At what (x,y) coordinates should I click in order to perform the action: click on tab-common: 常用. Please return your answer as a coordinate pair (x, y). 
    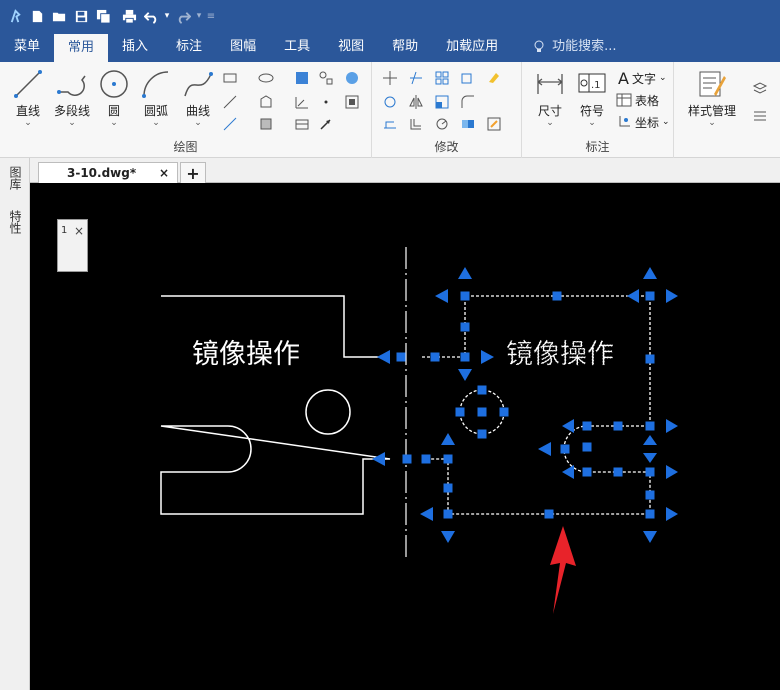
    Looking at the image, I should click on (81, 48).